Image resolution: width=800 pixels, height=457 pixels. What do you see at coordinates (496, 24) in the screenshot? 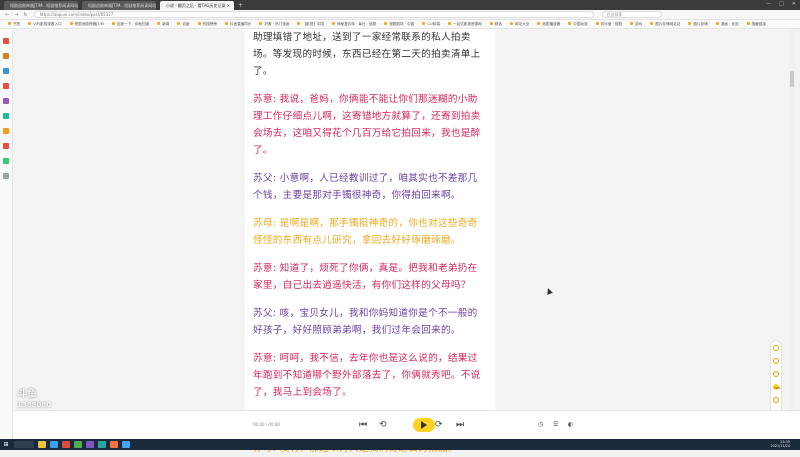
I see `bookmark-item: 精选` at bounding box center [496, 24].